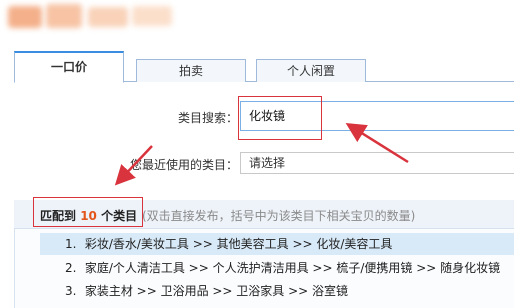  What do you see at coordinates (377, 143) in the screenshot?
I see `arrow-to-search` at bounding box center [377, 143].